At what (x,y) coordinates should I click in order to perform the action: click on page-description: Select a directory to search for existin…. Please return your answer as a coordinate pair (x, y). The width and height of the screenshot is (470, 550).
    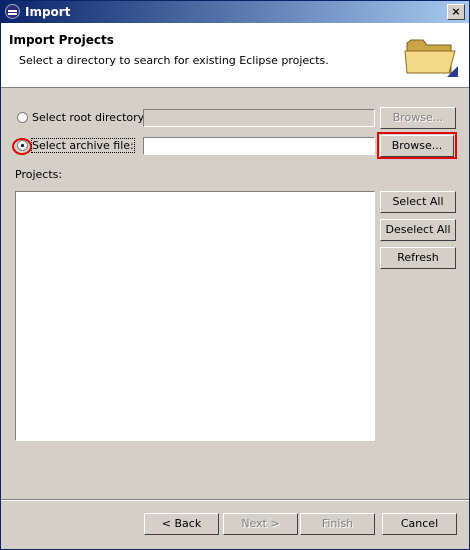
    Looking at the image, I should click on (174, 60).